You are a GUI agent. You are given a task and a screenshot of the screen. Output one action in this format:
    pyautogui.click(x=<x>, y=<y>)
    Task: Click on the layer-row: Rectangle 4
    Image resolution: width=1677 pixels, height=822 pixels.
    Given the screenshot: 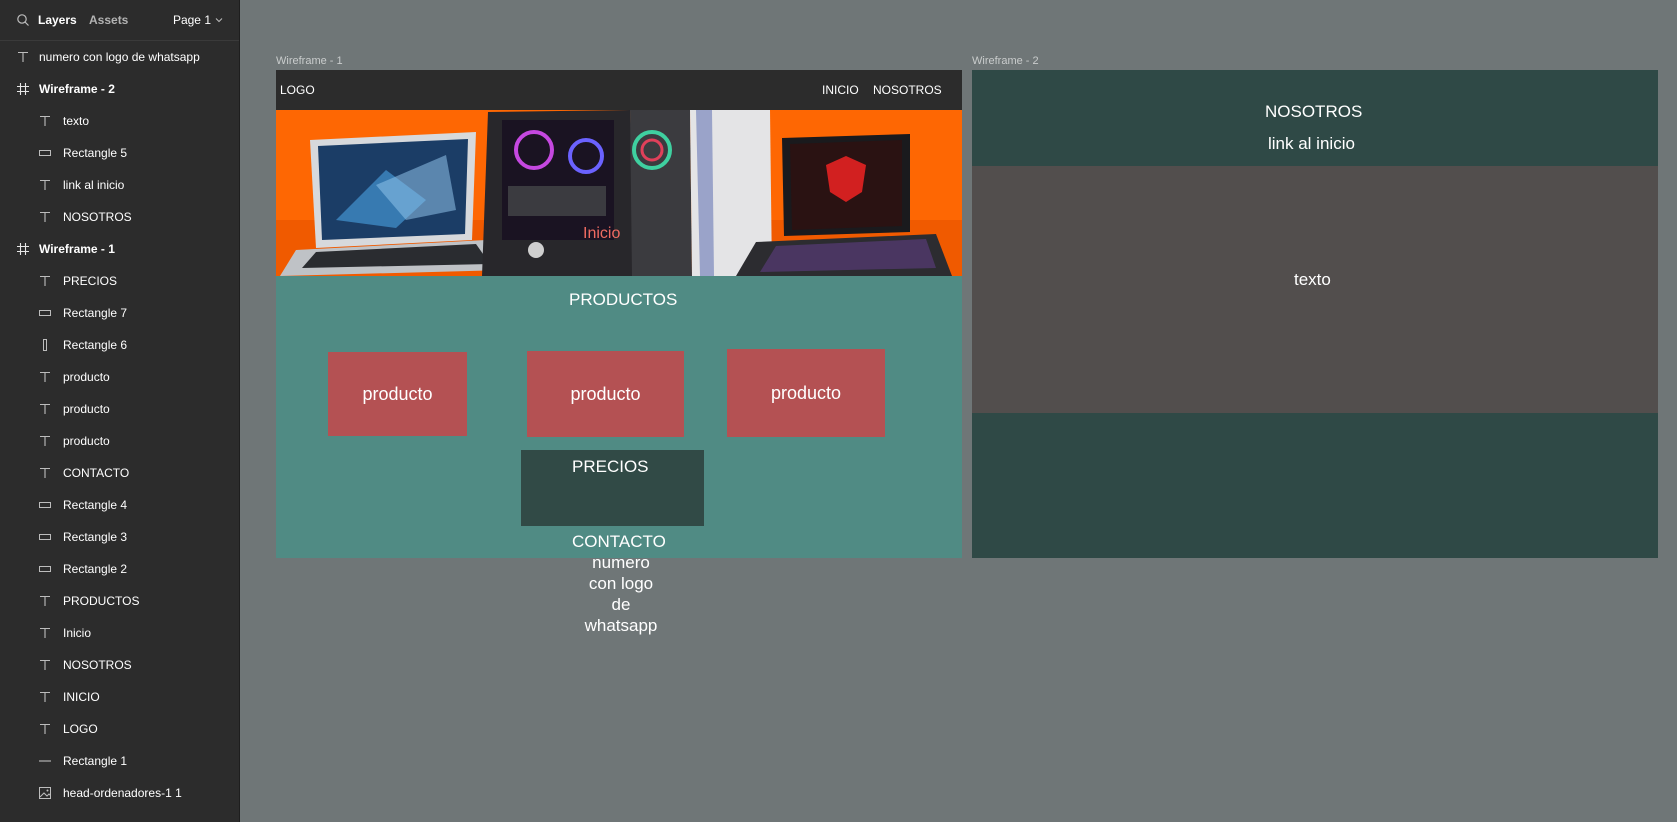 What is the action you would take?
    pyautogui.click(x=119, y=505)
    